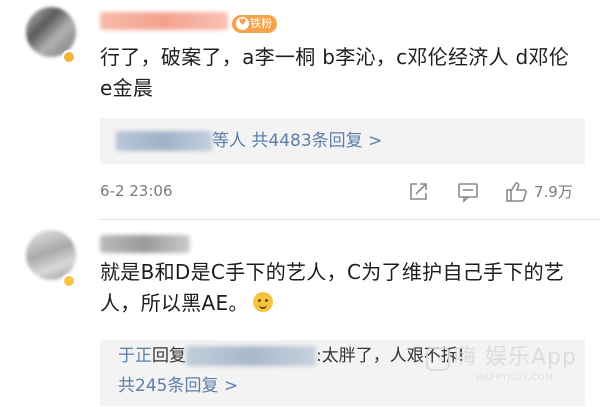 Image resolution: width=600 pixels, height=407 pixels. I want to click on reply-summary-box: 等人 共4483条回复 >, so click(342, 141).